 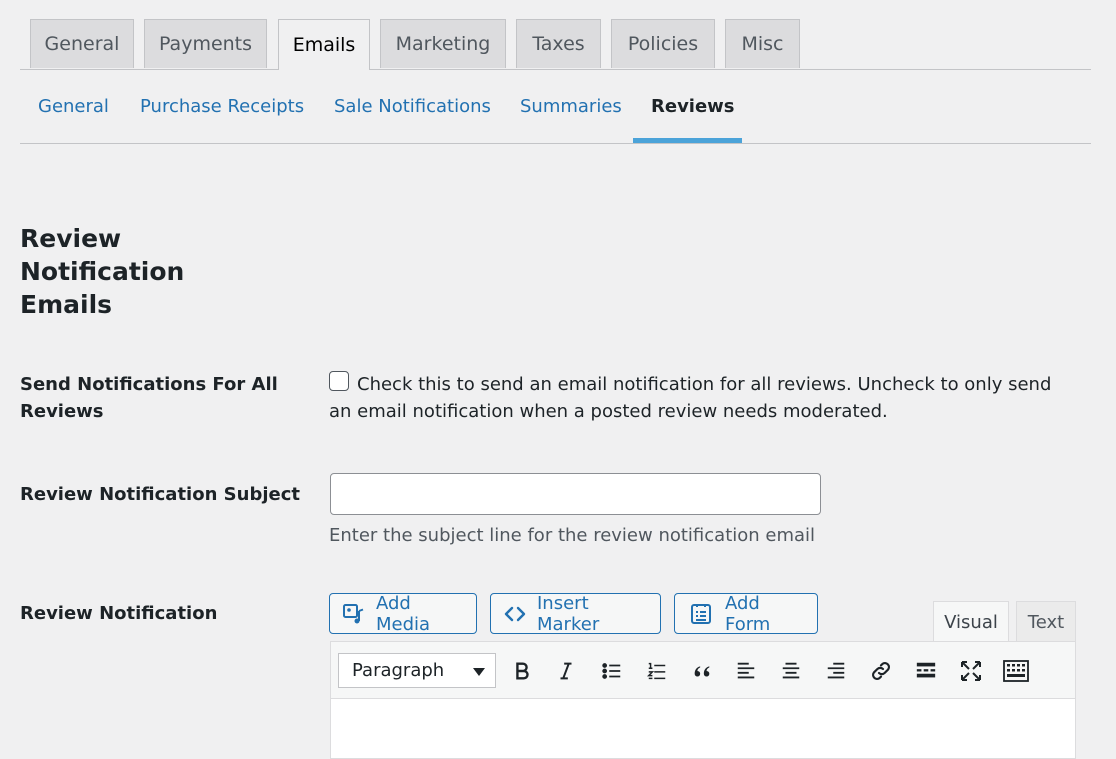 What do you see at coordinates (693, 106) in the screenshot?
I see `subtab-reviews: Reviews` at bounding box center [693, 106].